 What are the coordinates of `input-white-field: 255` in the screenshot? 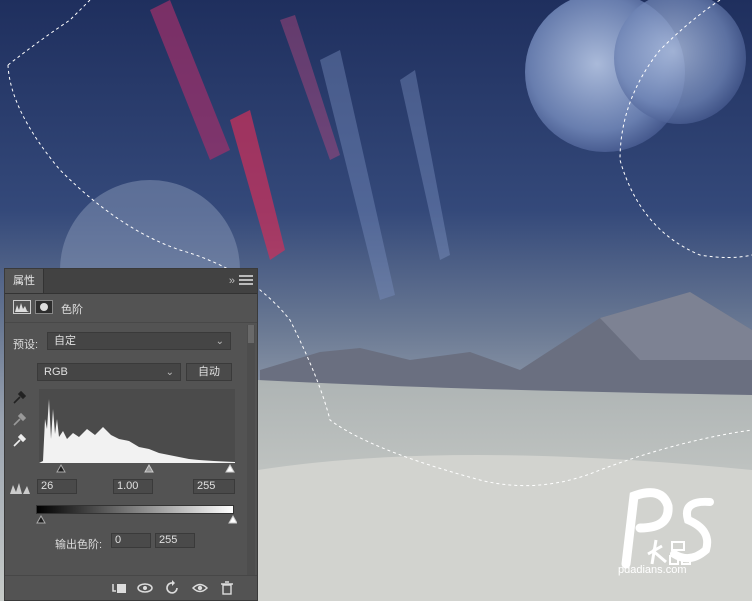 It's located at (214, 486).